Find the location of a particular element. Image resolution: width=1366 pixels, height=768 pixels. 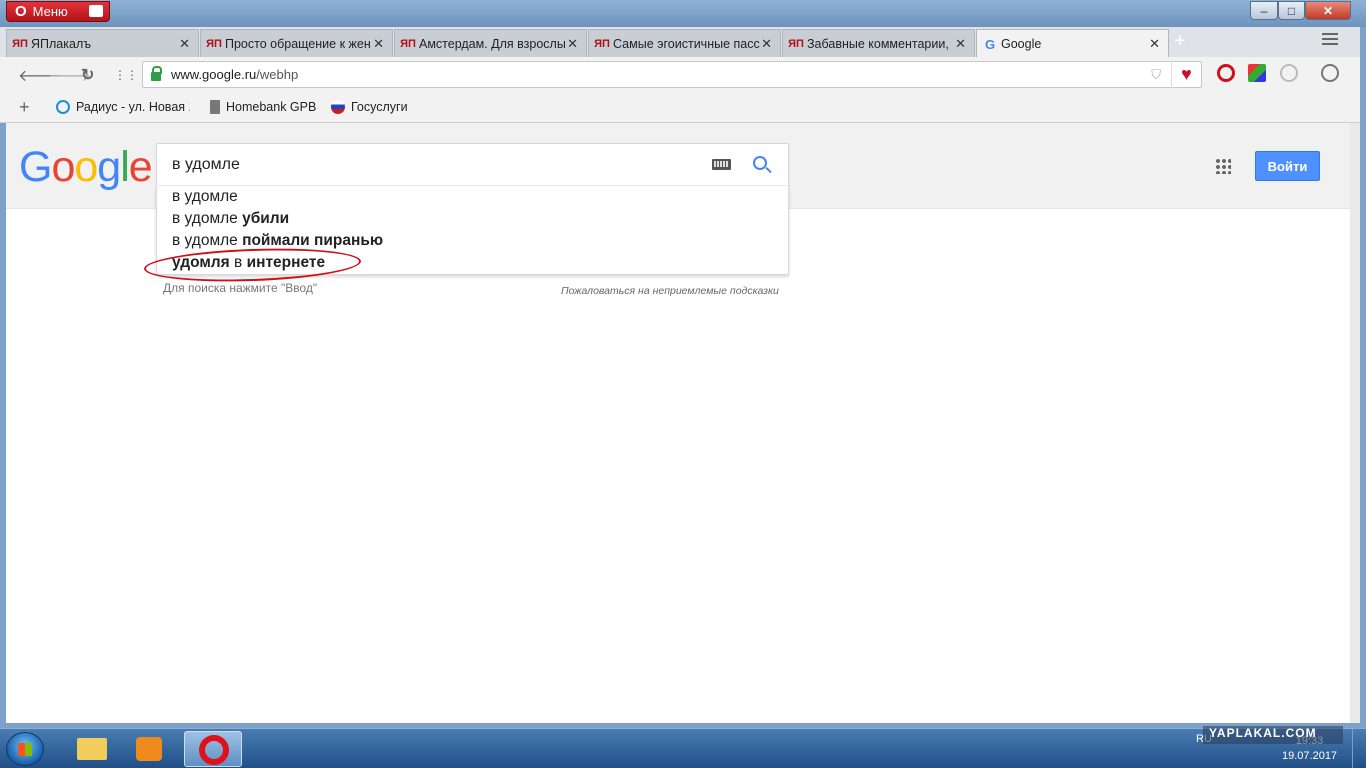

bookmark-gosuslugi: Госуслуги is located at coordinates (369, 107).